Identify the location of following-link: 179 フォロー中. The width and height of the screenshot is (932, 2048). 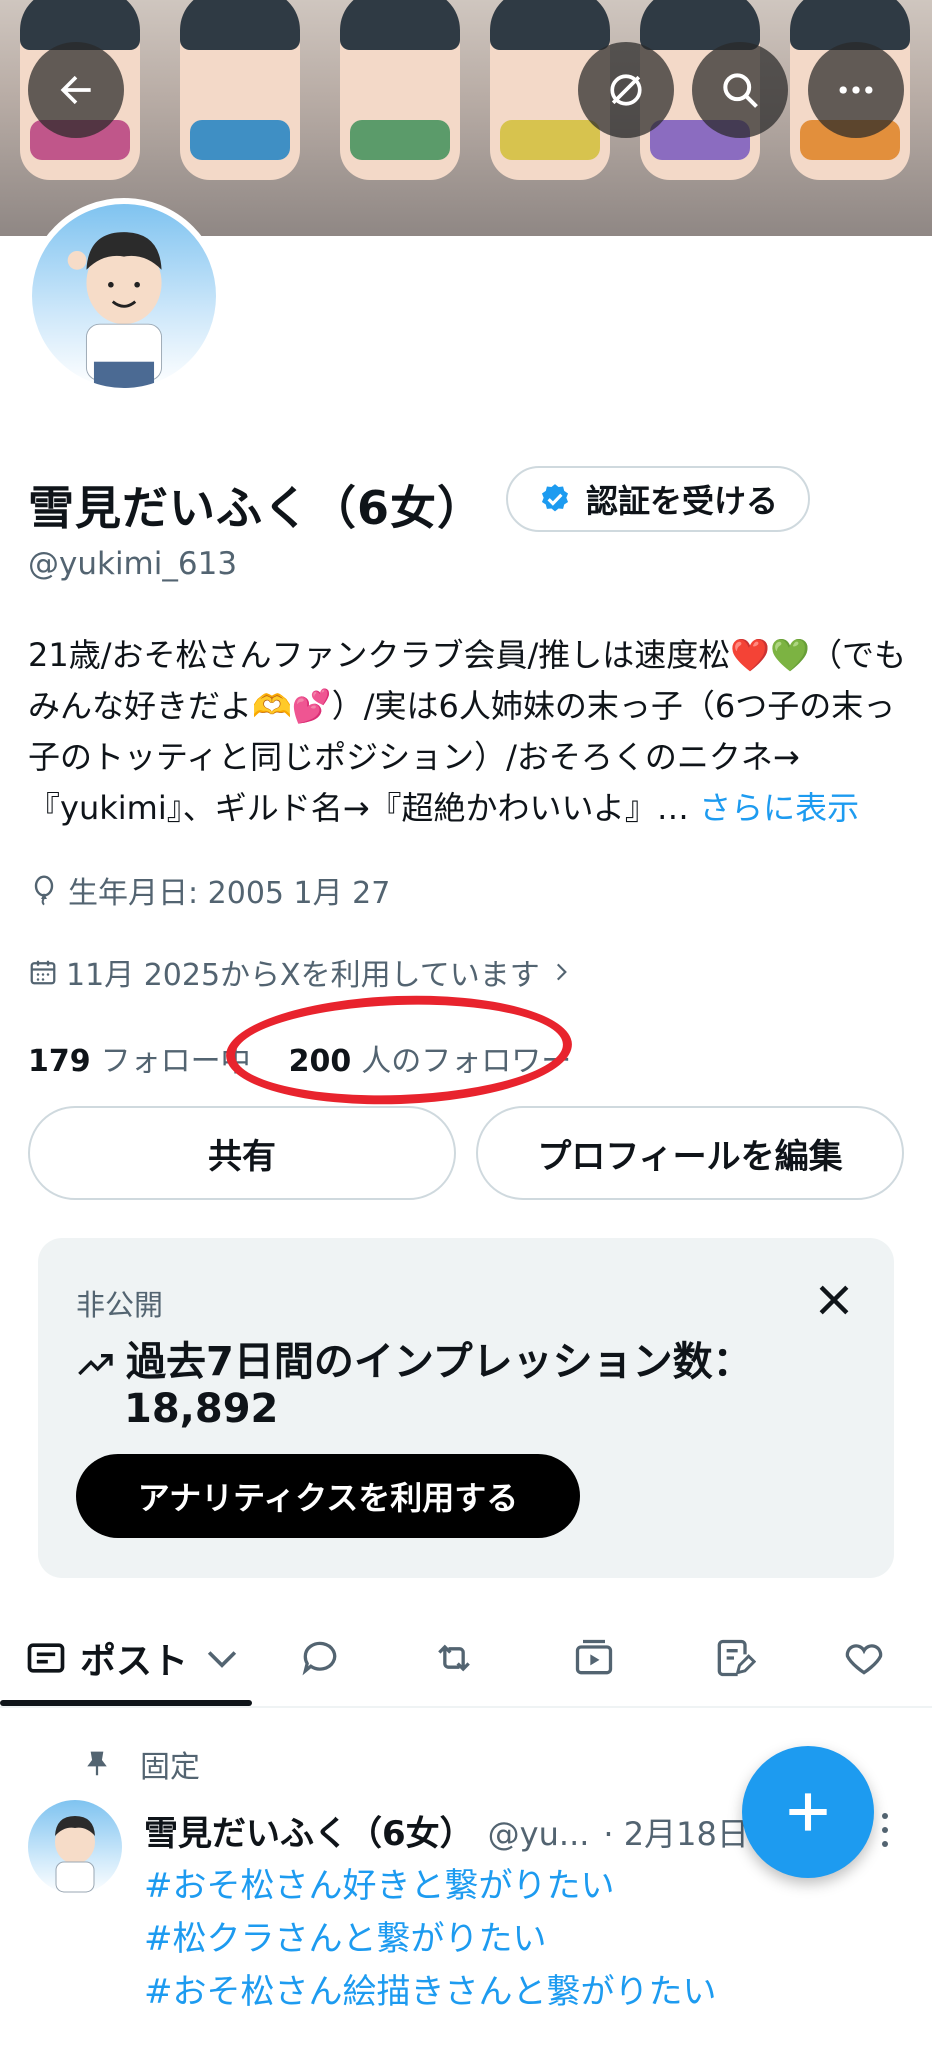
(139, 1058).